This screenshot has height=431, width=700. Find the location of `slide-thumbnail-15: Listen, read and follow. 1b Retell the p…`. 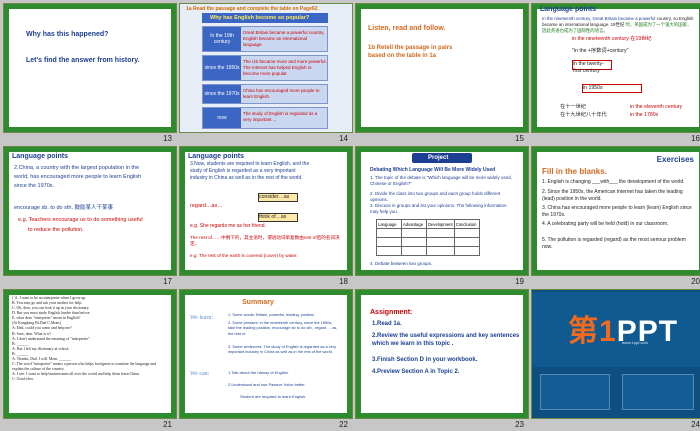

slide-thumbnail-15: Listen, read and follow. 1b Retell the p… is located at coordinates (442, 73).